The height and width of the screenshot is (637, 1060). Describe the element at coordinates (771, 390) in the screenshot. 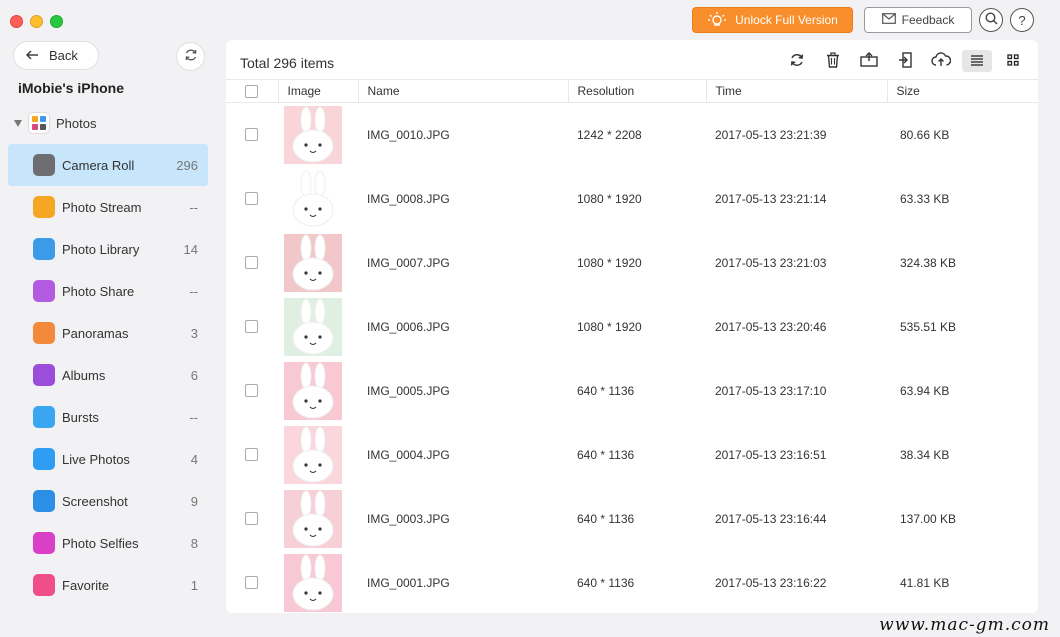

I see `time-cell: 2017-05-13 23:17:10` at that location.